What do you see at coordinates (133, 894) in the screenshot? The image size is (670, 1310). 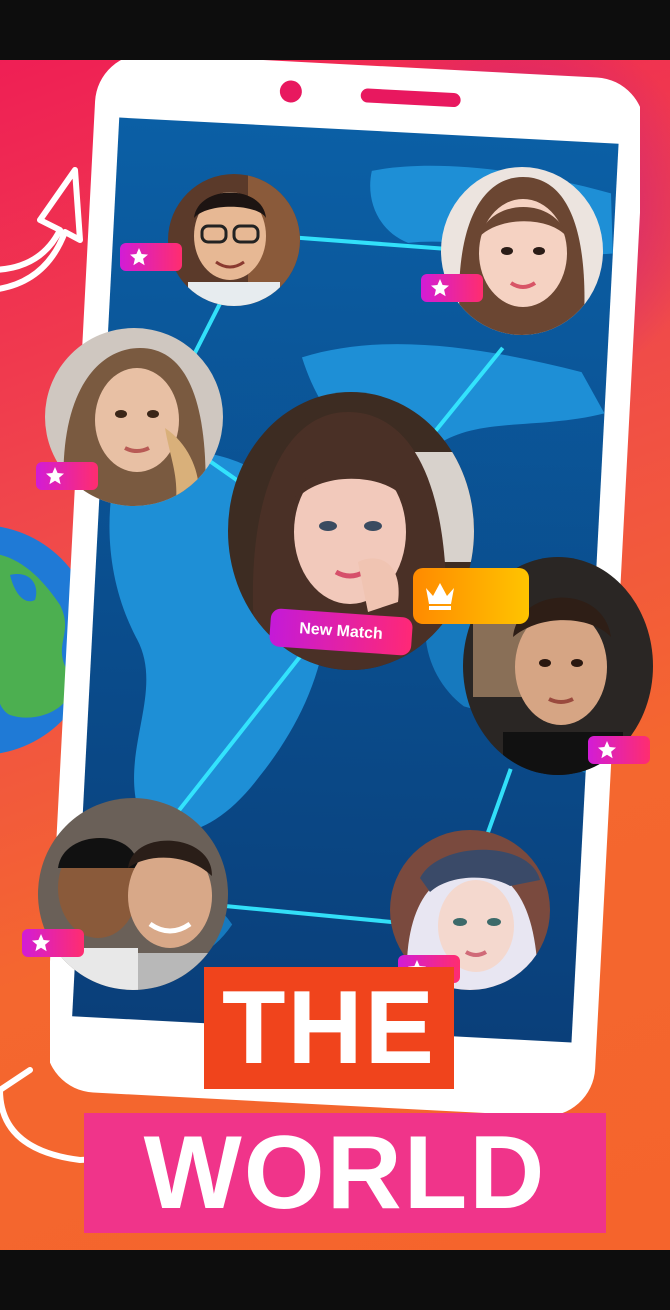 I see `avatar-two-men` at bounding box center [133, 894].